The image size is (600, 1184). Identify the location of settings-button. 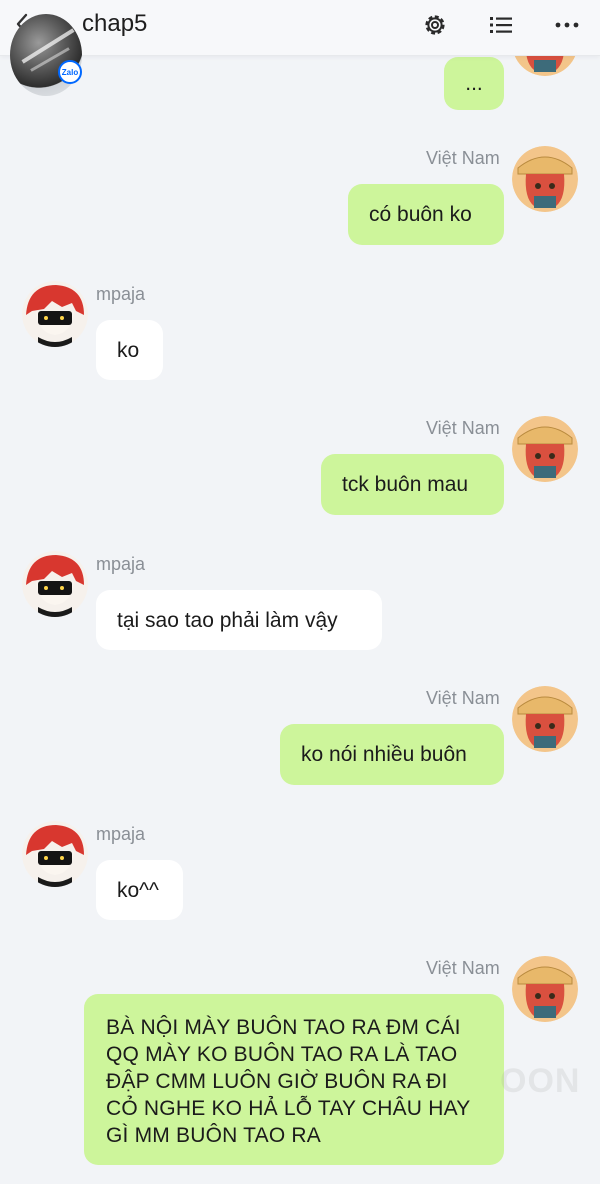
(435, 25).